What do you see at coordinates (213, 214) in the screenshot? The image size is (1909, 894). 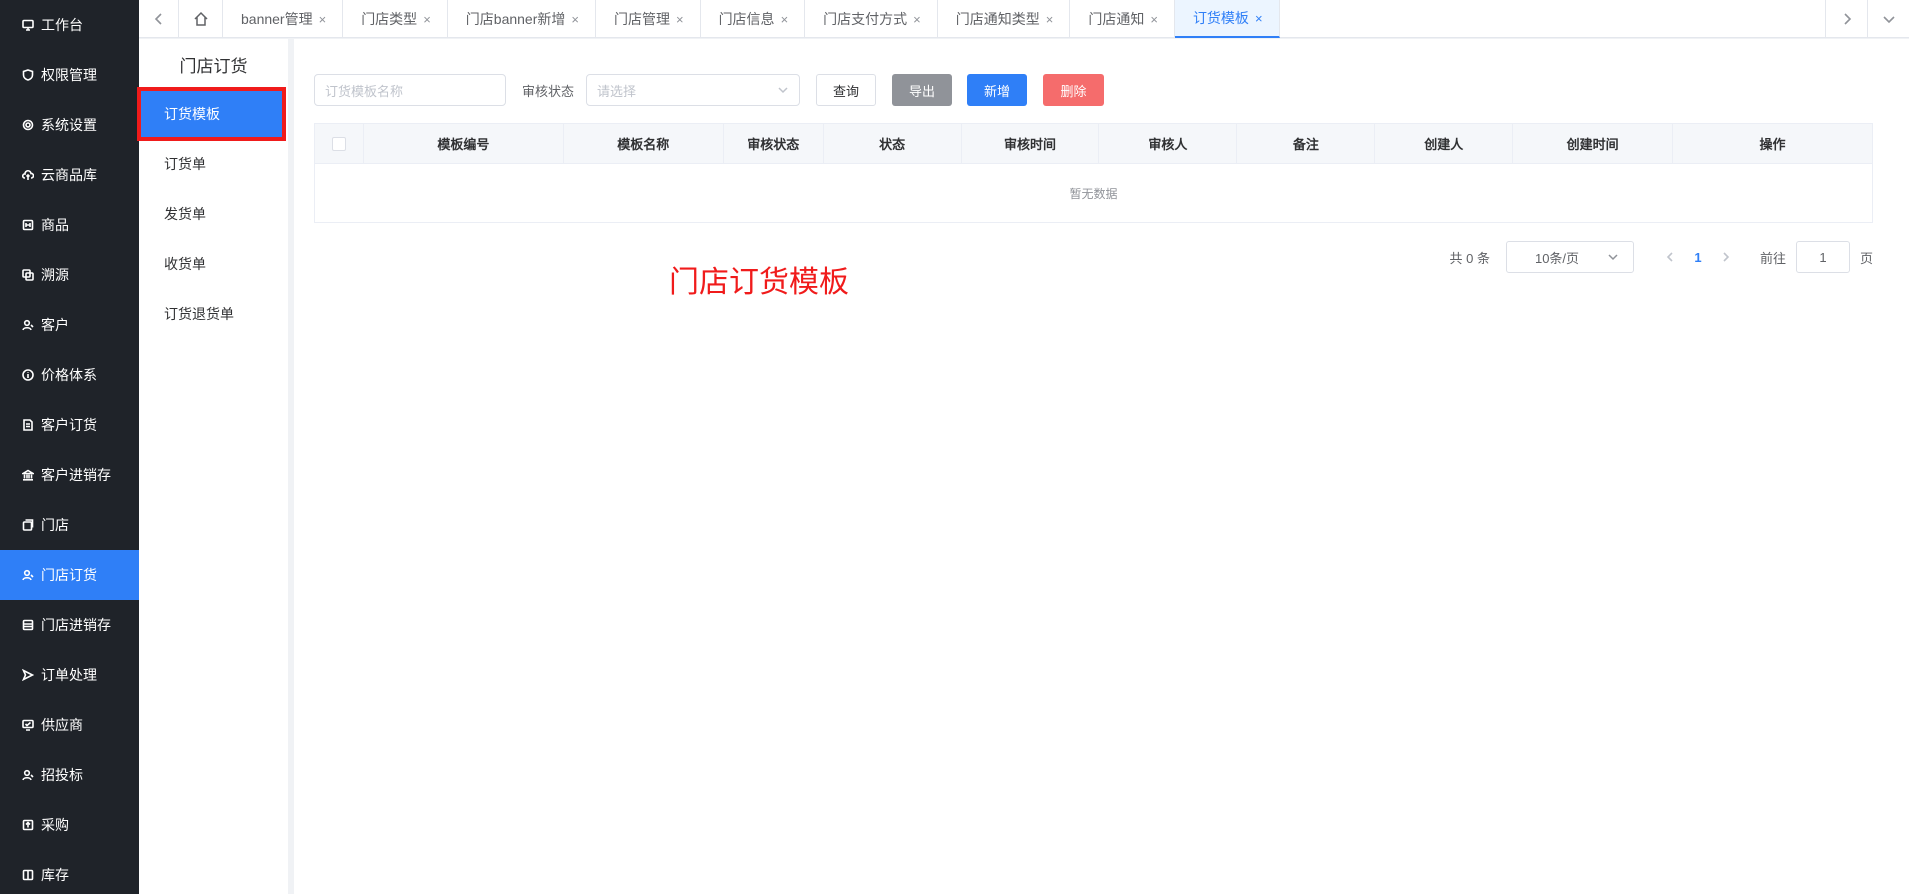 I see `submenu-item-2: 发货单` at bounding box center [213, 214].